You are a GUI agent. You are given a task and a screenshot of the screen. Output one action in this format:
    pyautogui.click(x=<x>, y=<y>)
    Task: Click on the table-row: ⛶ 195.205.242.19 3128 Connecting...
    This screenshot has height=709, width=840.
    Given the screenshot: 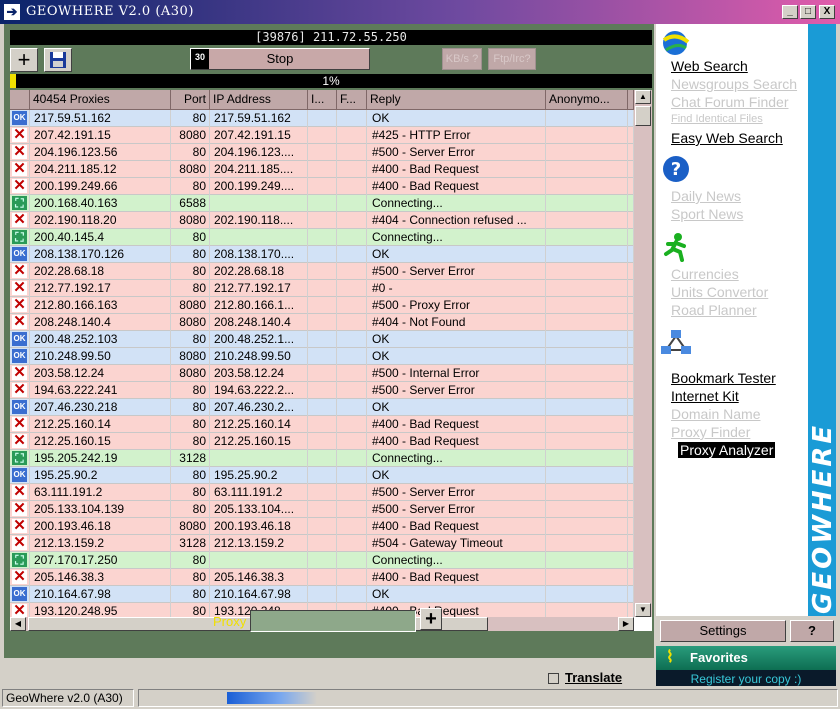 What is the action you would take?
    pyautogui.click(x=322, y=458)
    